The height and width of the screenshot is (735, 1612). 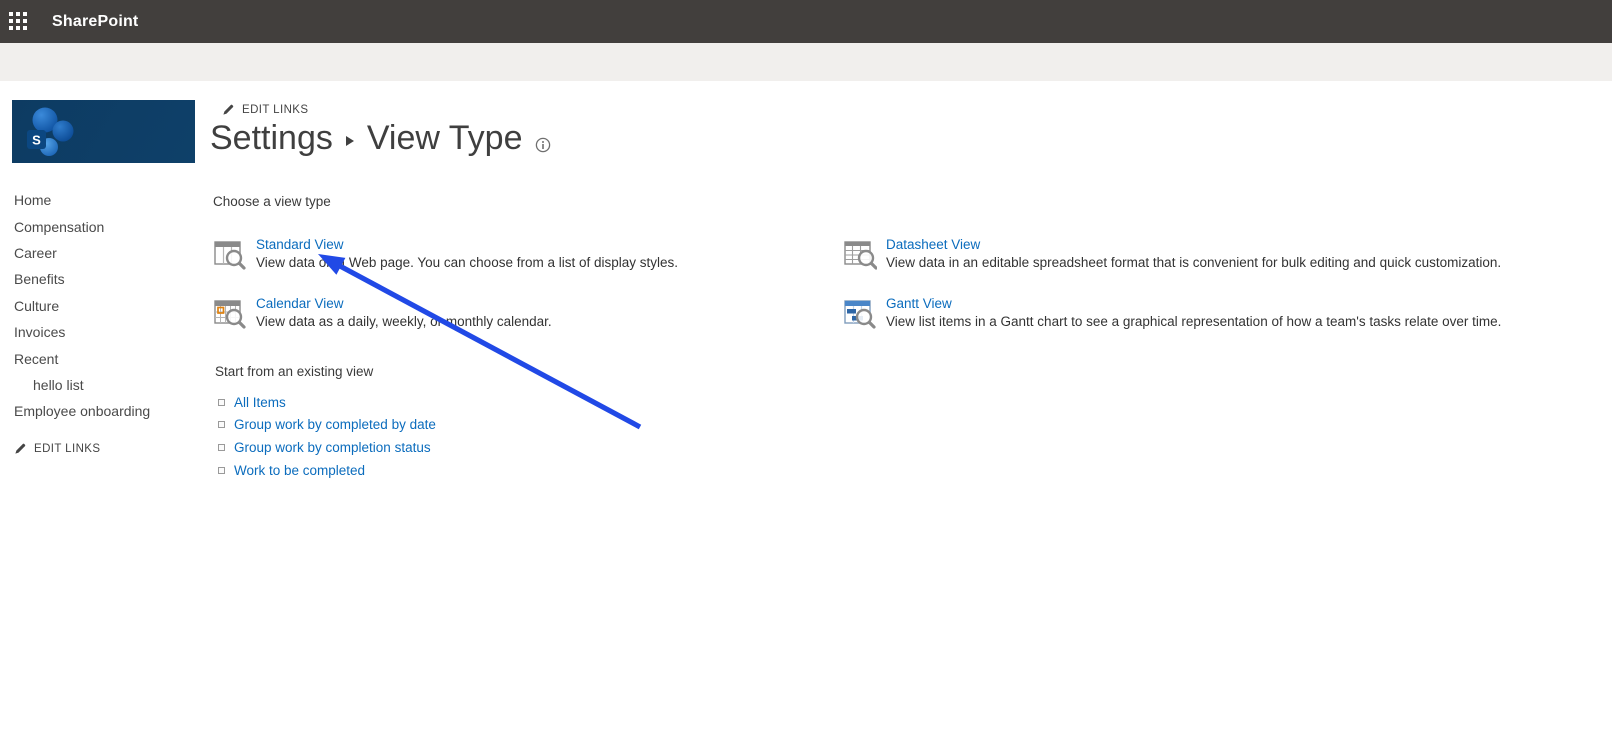 I want to click on sidebar-item-culture: Culture, so click(x=111, y=306).